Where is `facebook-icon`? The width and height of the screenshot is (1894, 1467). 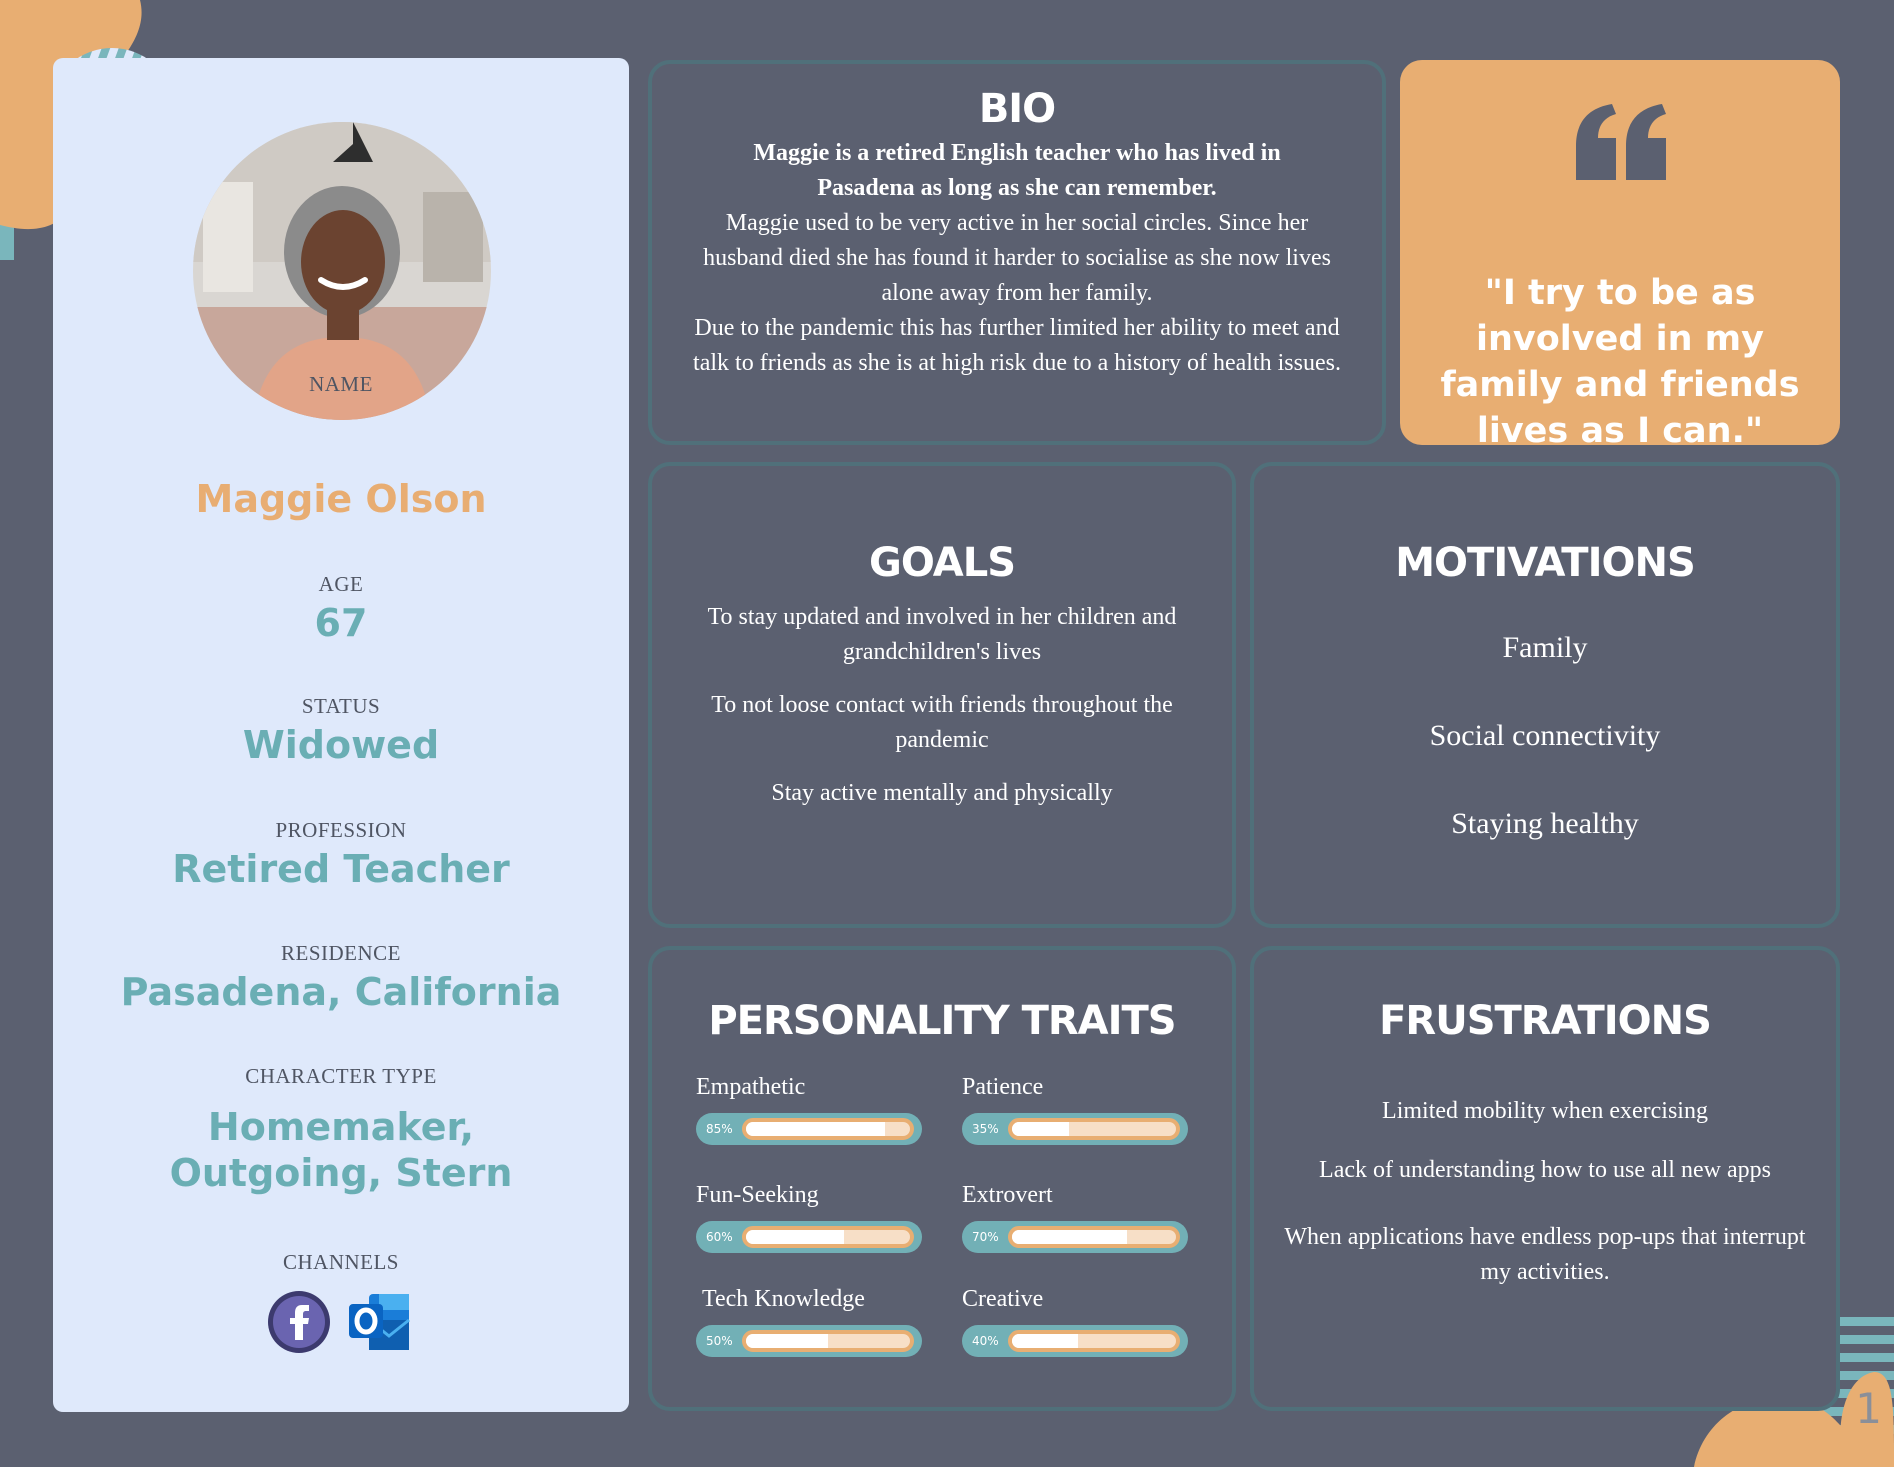 facebook-icon is located at coordinates (299, 1322).